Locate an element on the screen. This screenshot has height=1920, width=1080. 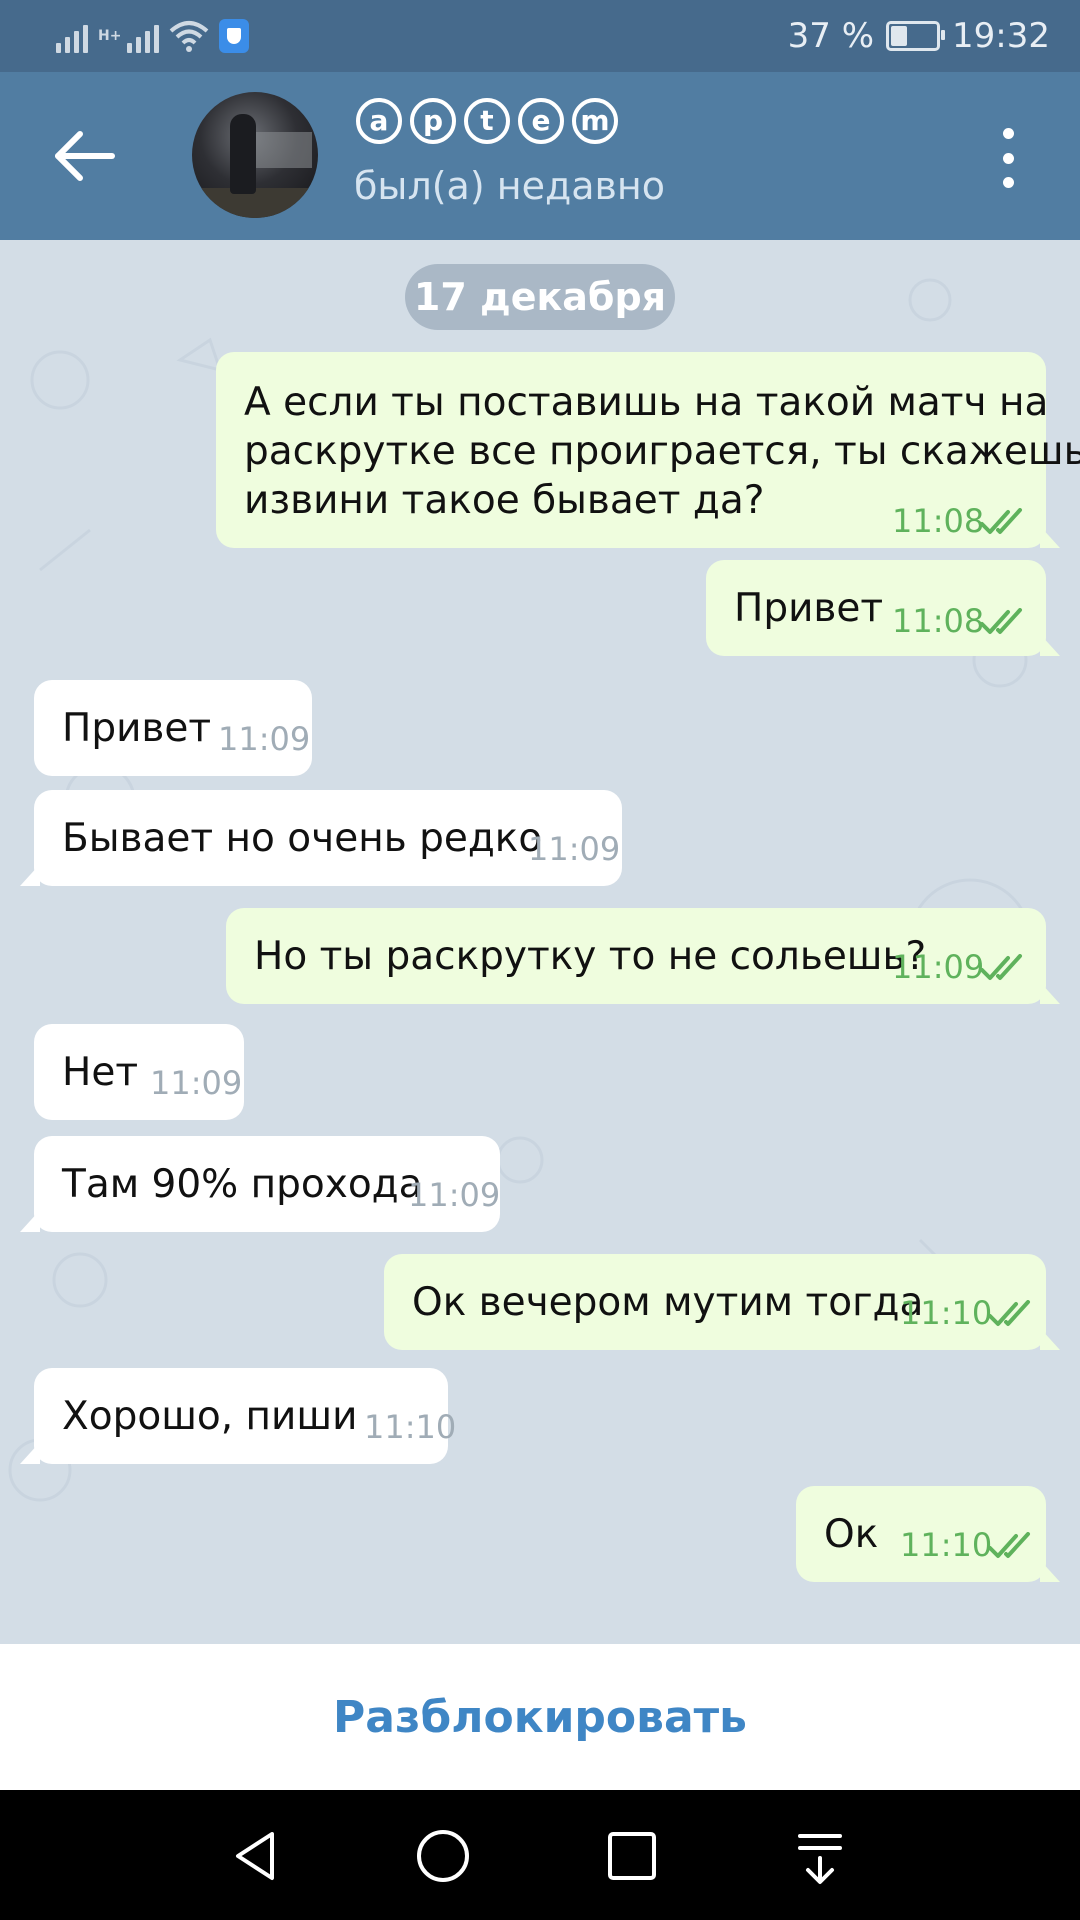
outgoing-message: Привет 11:08 is located at coordinates (883, 608).